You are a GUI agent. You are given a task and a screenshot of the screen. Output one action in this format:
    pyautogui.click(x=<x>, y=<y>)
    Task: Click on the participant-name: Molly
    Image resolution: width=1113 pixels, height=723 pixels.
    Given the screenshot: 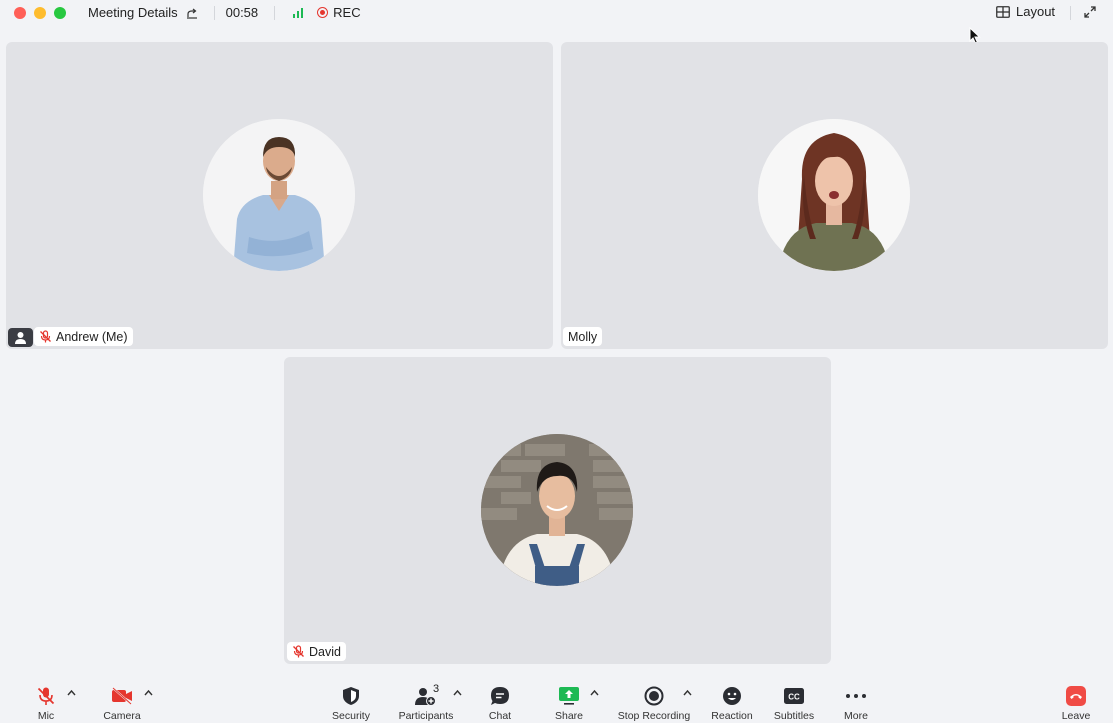 What is the action you would take?
    pyautogui.click(x=583, y=336)
    